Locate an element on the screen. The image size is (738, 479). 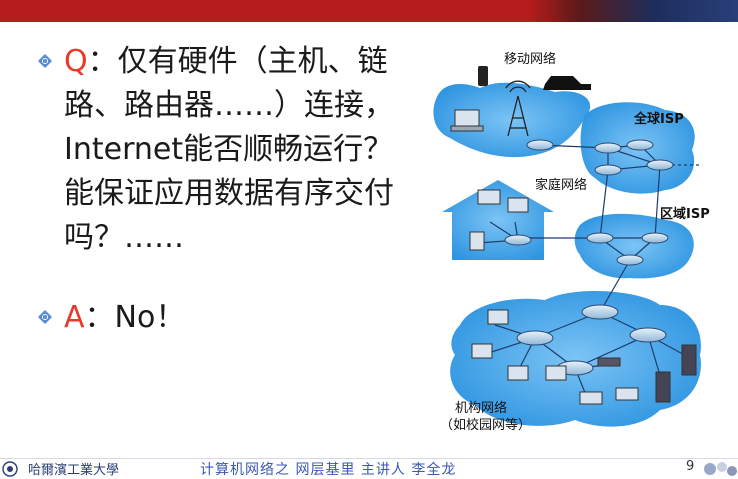
institution-network-label: 机构网络 is located at coordinates (481, 408).